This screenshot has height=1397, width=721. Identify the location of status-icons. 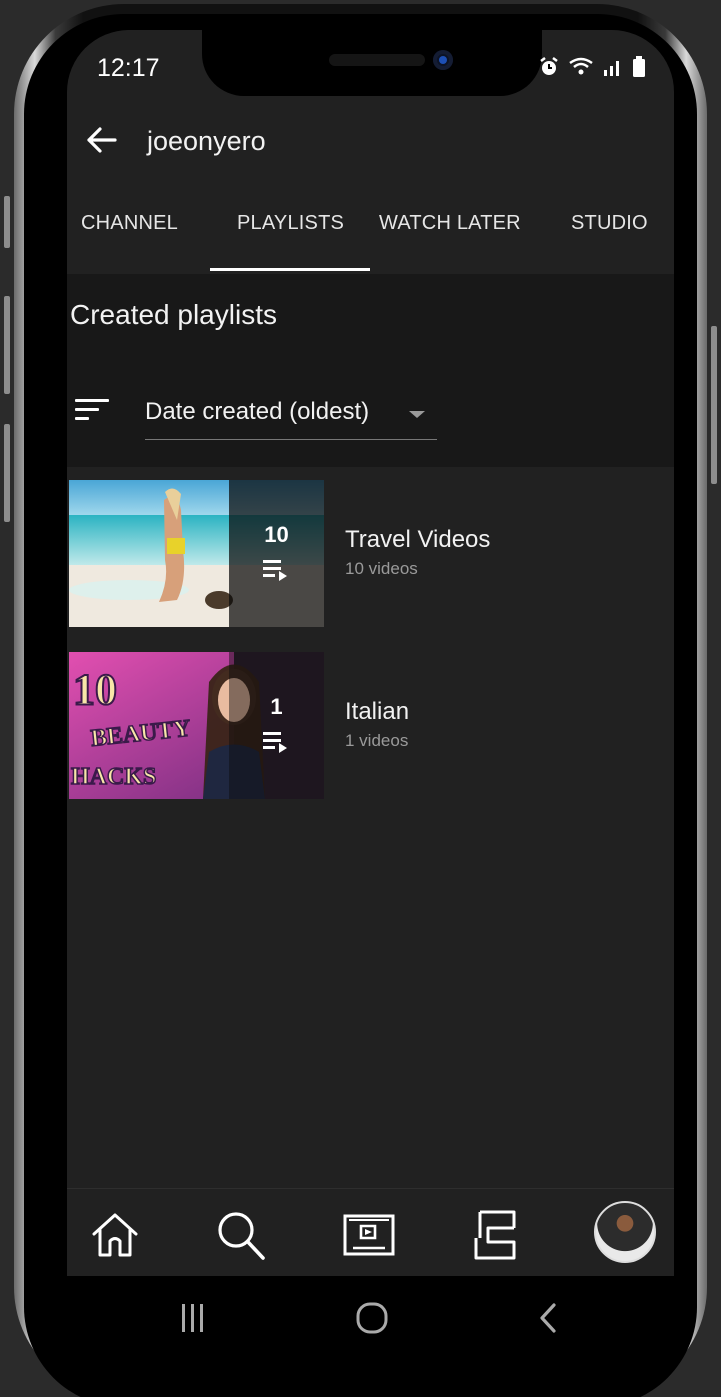
(592, 69).